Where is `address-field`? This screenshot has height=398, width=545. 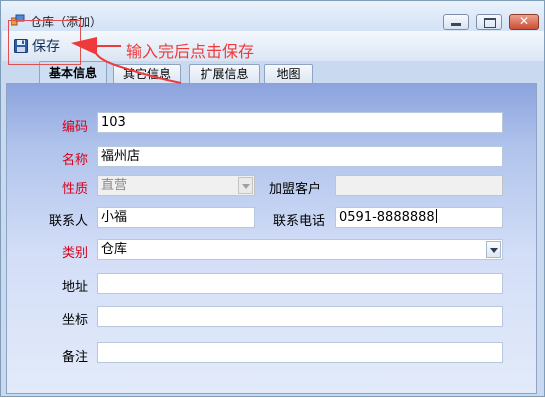 address-field is located at coordinates (300, 283).